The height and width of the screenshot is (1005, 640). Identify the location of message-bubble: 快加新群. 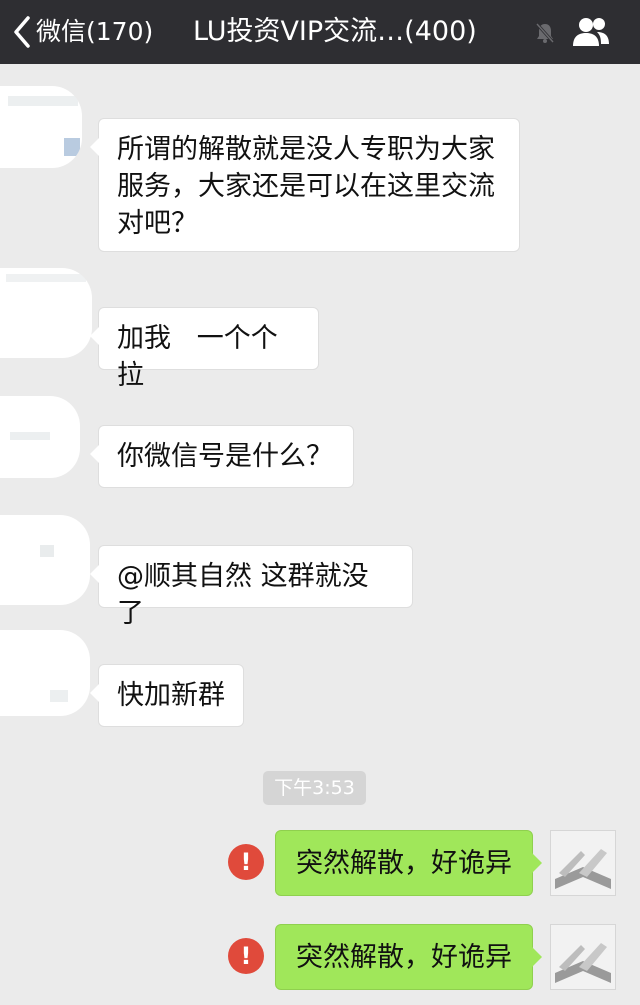
(167, 695).